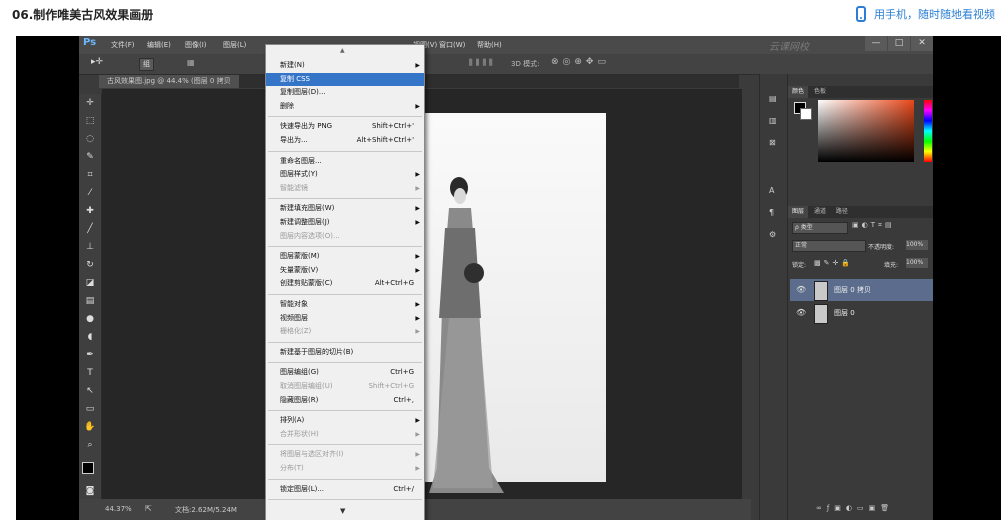 This screenshot has height=520, width=1003. Describe the element at coordinates (345, 304) in the screenshot. I see `menu-item: 智能对象 ▶` at that location.